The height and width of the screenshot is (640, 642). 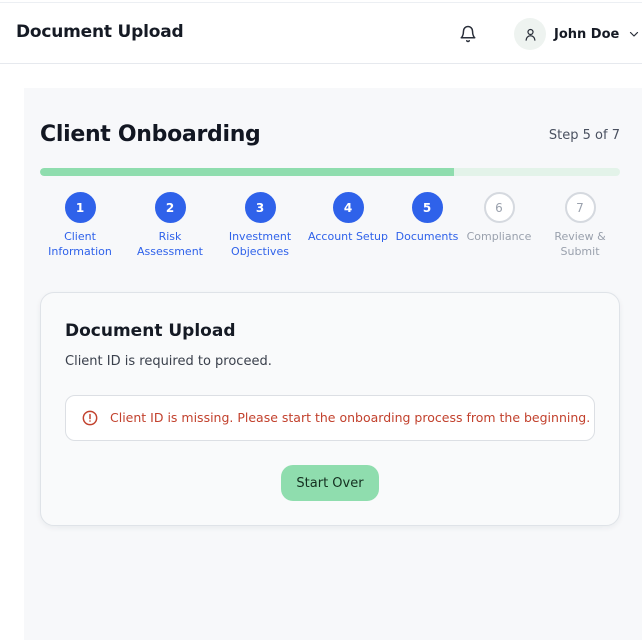 I want to click on avatar, so click(x=530, y=34).